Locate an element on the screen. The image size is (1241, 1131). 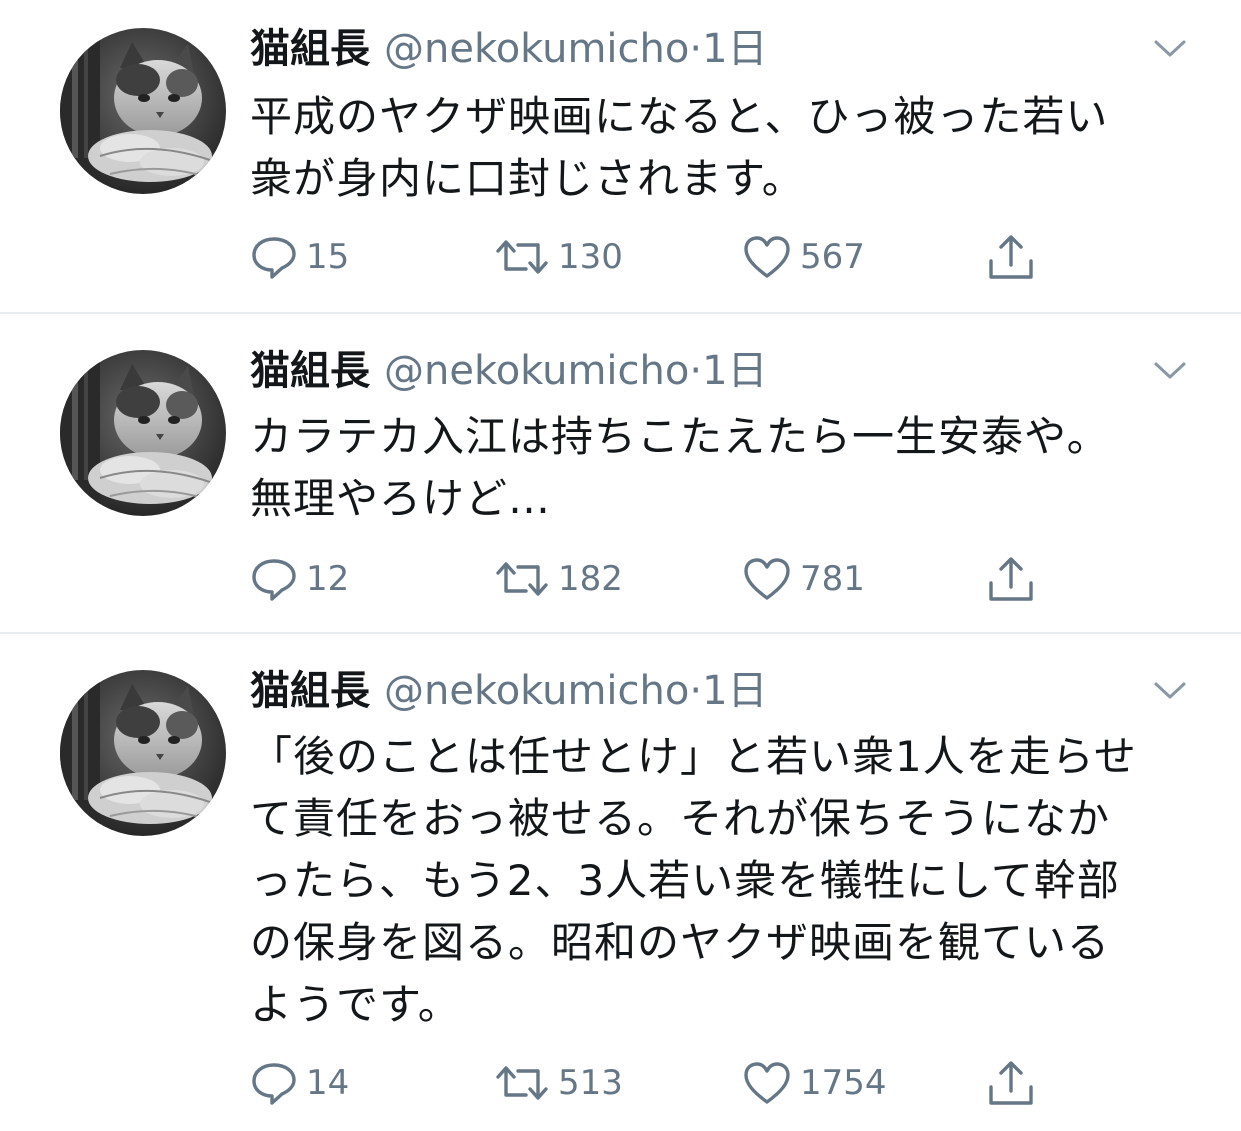
tweet-text: 平成のヤクザ映画になると、ひっ被った若い 衆が身内に口封じされます。 is located at coordinates (730, 148).